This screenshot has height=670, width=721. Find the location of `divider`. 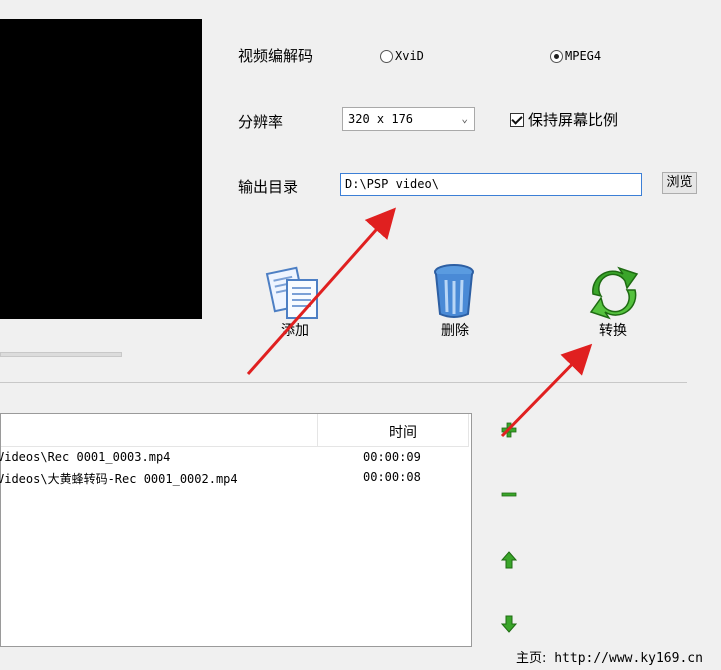

divider is located at coordinates (343, 382).